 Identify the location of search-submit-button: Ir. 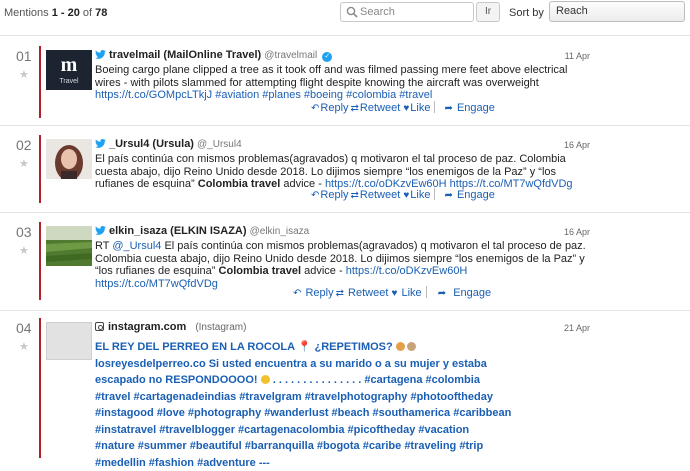
(488, 12).